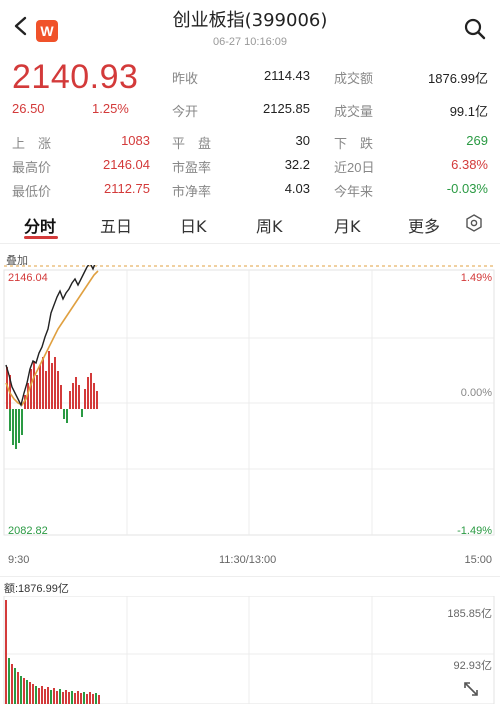 The width and height of the screenshot is (500, 704). I want to click on price-axis-top: 2146.04, so click(28, 278).